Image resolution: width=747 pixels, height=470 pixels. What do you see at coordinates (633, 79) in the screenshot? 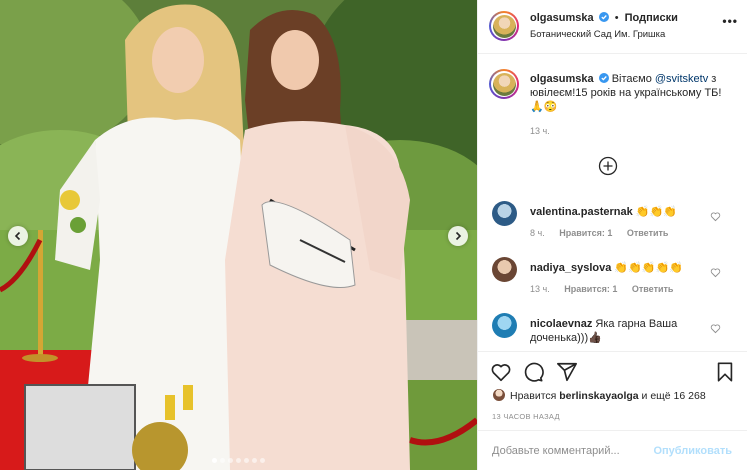
I see `caption-text-start: Вітаємо` at bounding box center [633, 79].